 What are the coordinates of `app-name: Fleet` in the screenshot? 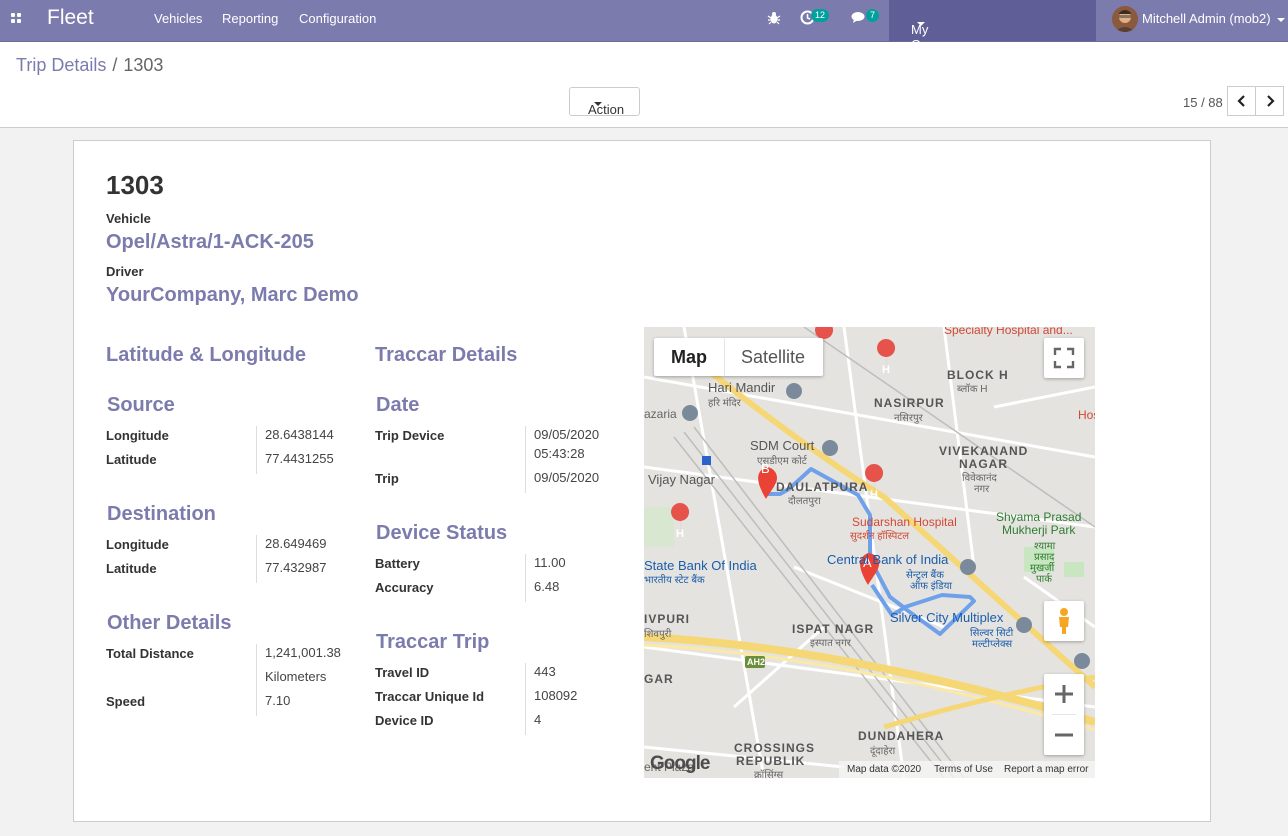 It's located at (70, 18).